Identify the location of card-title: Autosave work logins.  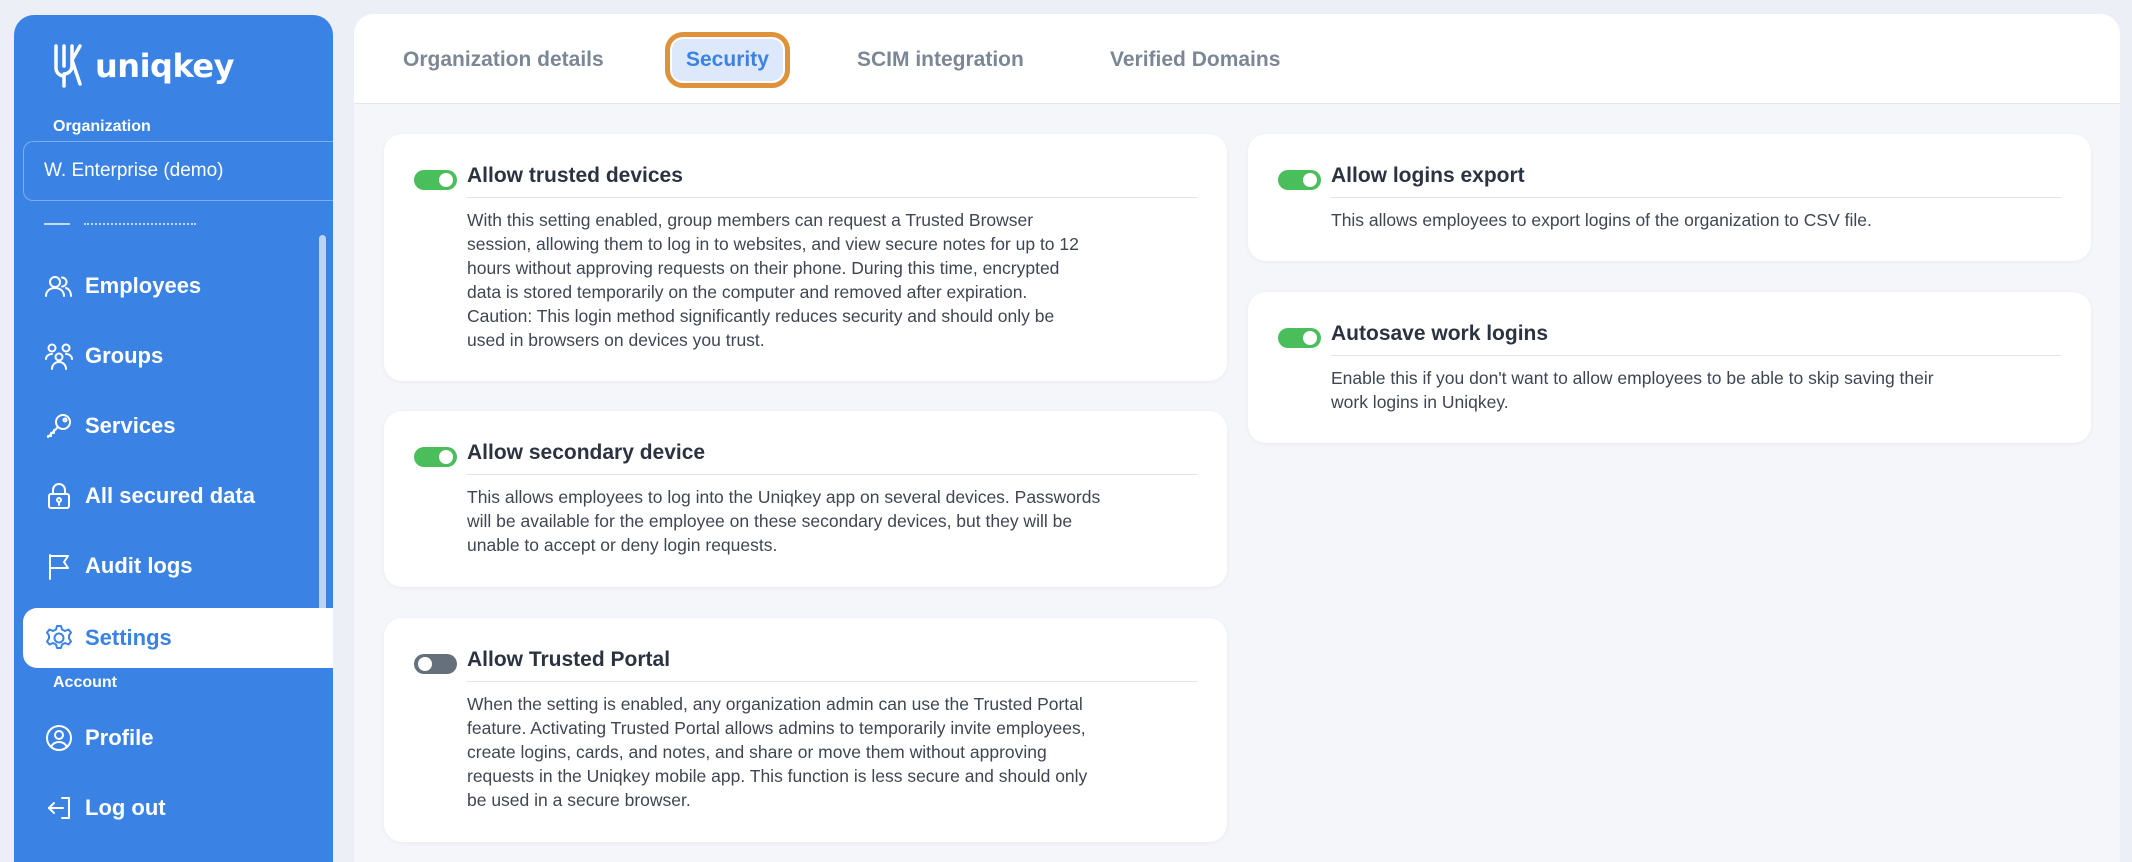
(1696, 339).